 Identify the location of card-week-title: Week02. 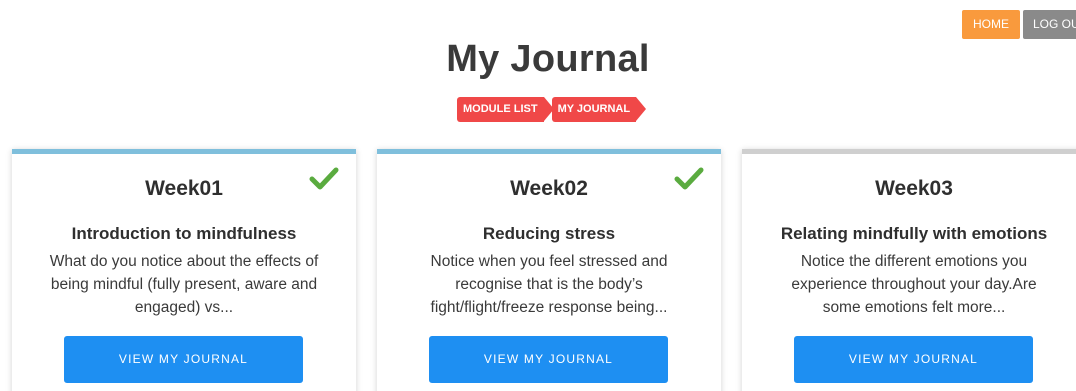
(549, 188).